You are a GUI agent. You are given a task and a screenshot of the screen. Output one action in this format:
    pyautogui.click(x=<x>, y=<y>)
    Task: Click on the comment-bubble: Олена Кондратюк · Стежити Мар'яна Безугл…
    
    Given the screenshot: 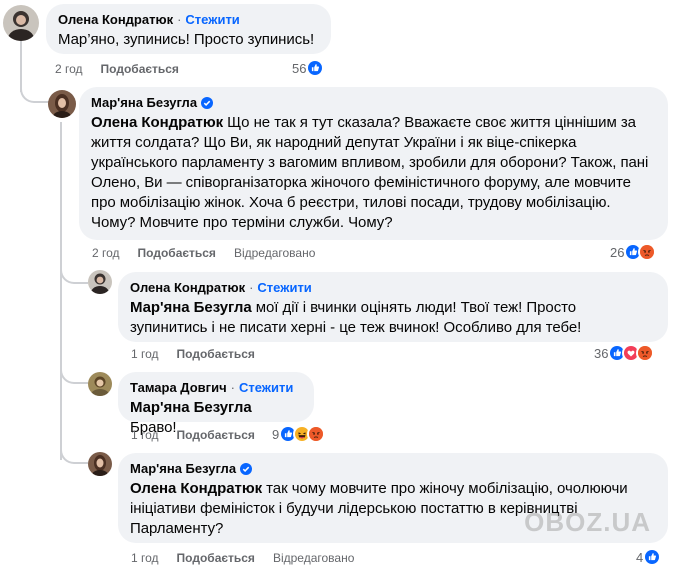 What is the action you would take?
    pyautogui.click(x=393, y=307)
    